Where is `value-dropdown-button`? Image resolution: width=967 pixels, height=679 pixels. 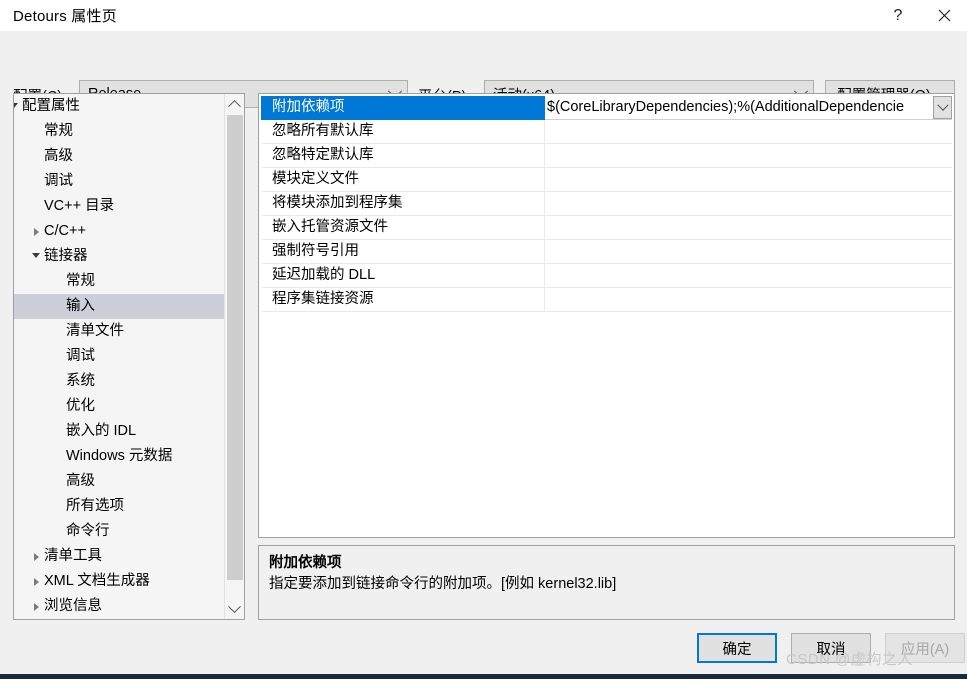
value-dropdown-button is located at coordinates (942, 107).